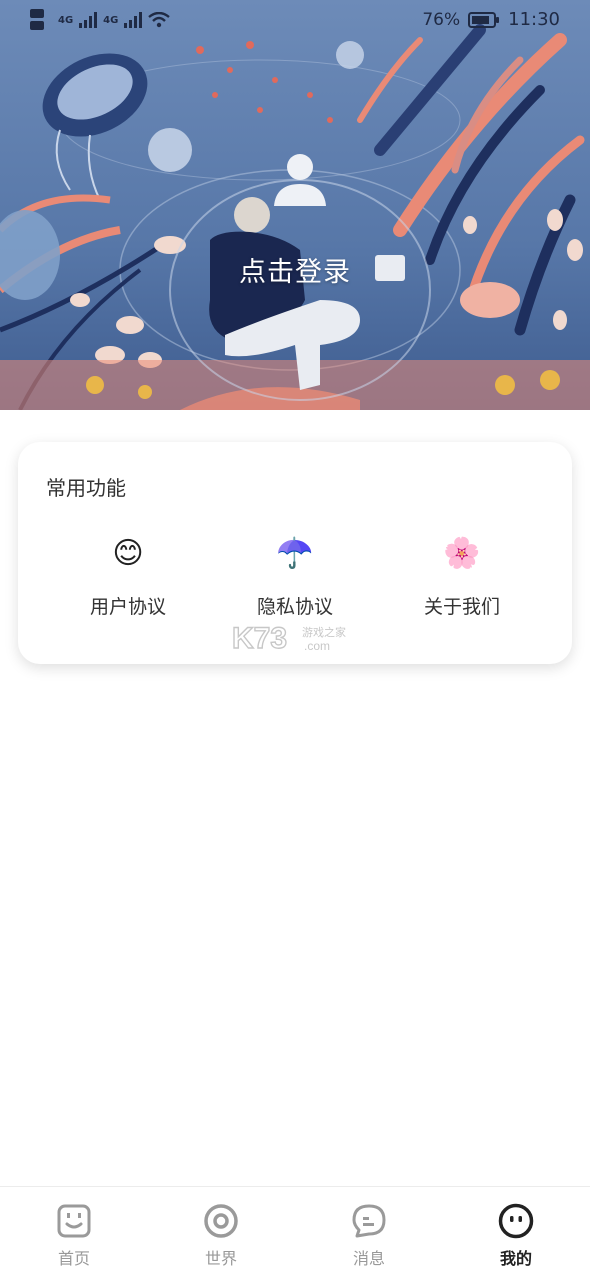  What do you see at coordinates (300, 180) in the screenshot?
I see `user-silhouette-icon` at bounding box center [300, 180].